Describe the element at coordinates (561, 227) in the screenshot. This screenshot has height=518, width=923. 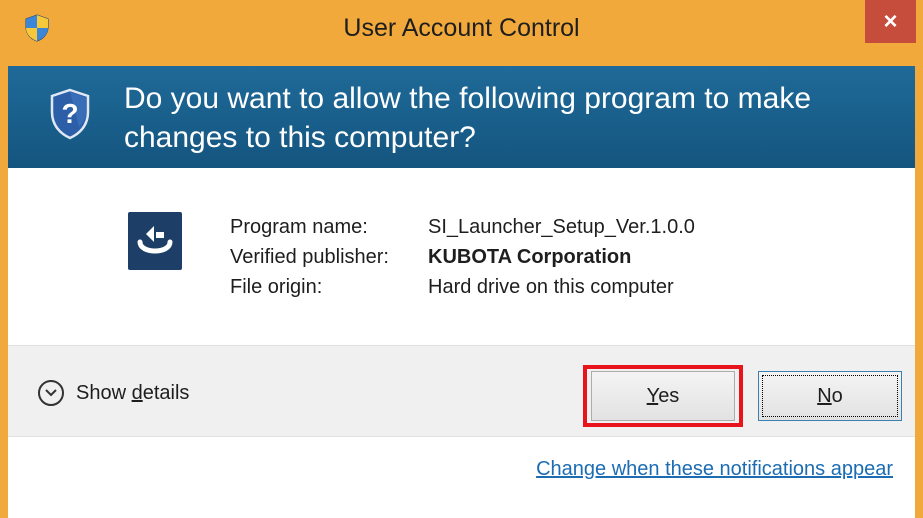
I see `program-name-value: SI_Launcher_Setup_Ver.1.0.0` at that location.